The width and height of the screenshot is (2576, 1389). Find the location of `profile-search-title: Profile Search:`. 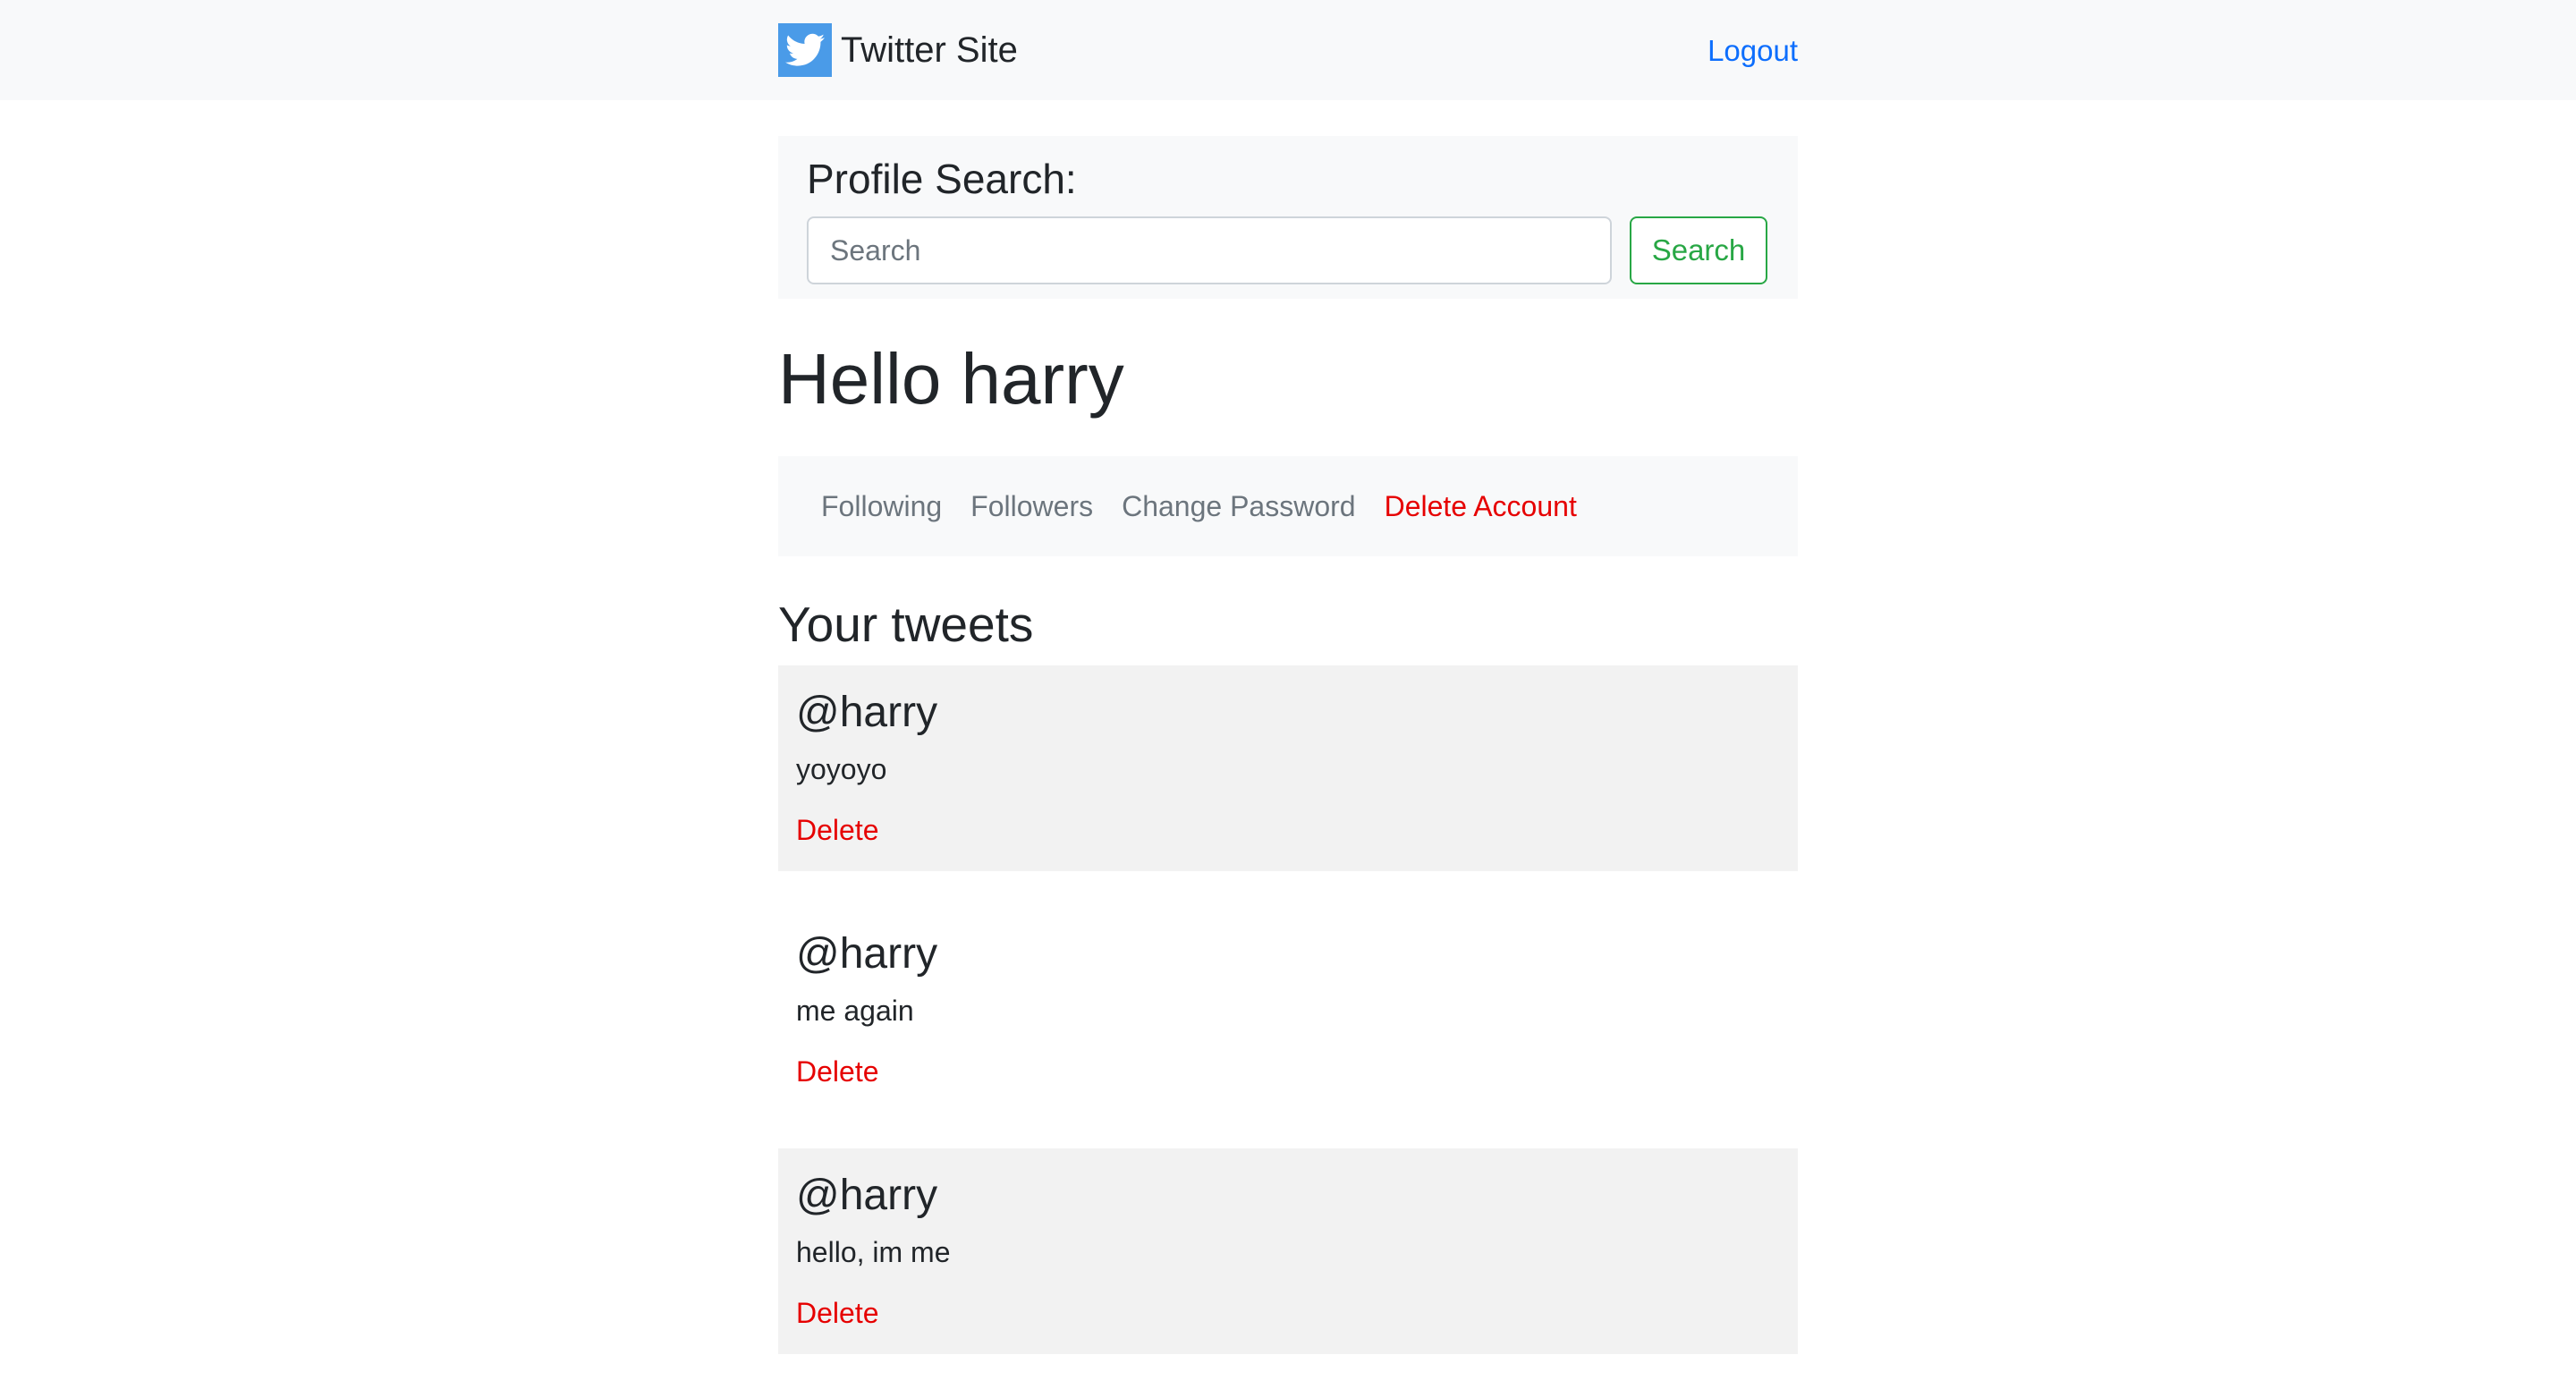

profile-search-title: Profile Search: is located at coordinates (942, 179).